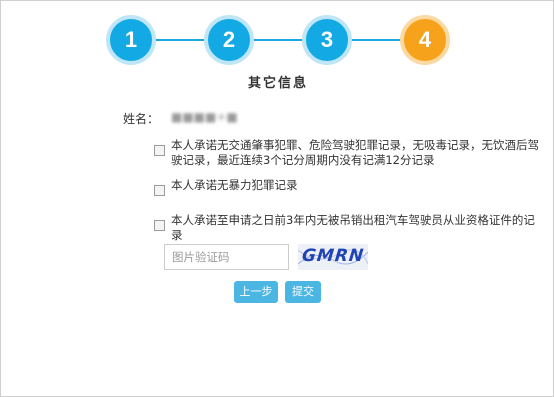  Describe the element at coordinates (256, 292) in the screenshot. I see `prev-step-button: 上一步` at that location.